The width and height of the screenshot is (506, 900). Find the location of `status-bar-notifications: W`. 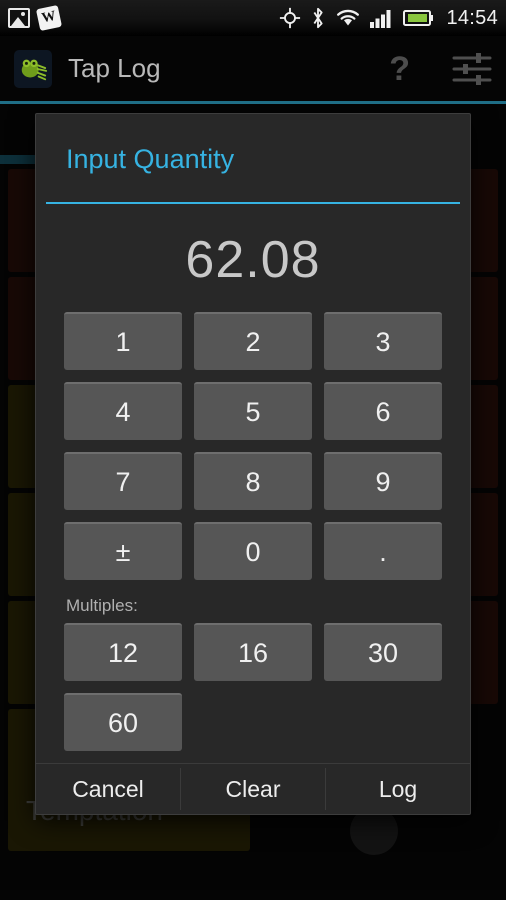

status-bar-notifications: W is located at coordinates (35, 18).